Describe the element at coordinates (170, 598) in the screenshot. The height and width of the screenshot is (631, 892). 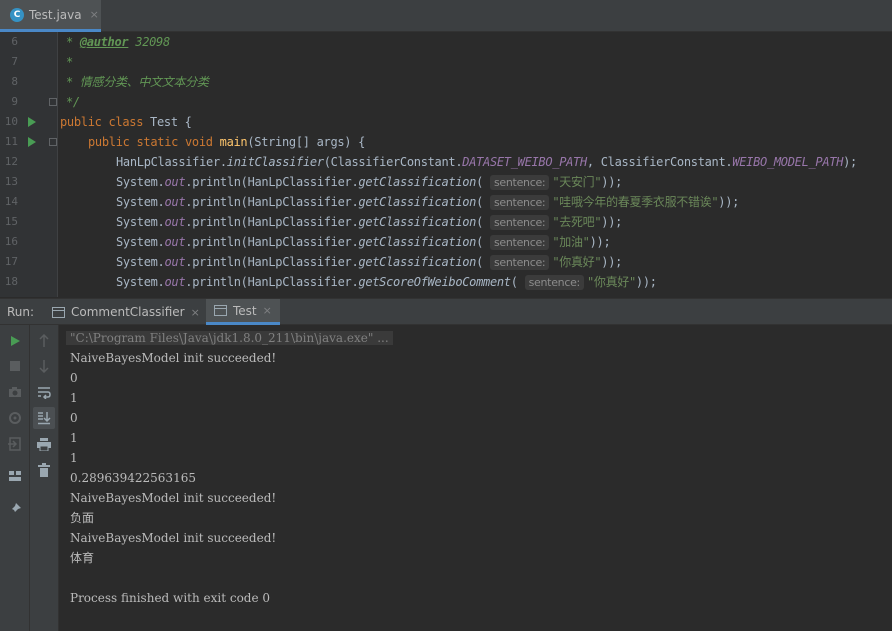
I see `console-line: Process finished with exit code 0` at that location.